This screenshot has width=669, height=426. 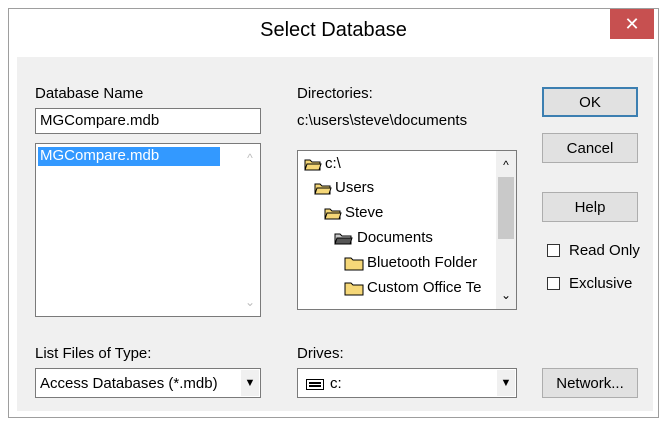 I want to click on dir-item-documents: Documents, so click(x=383, y=237).